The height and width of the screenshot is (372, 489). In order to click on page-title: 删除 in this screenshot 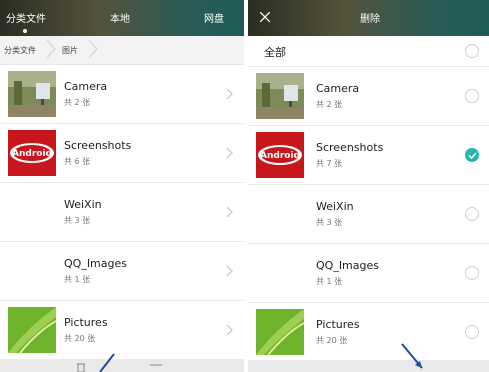, I will do `click(370, 19)`.